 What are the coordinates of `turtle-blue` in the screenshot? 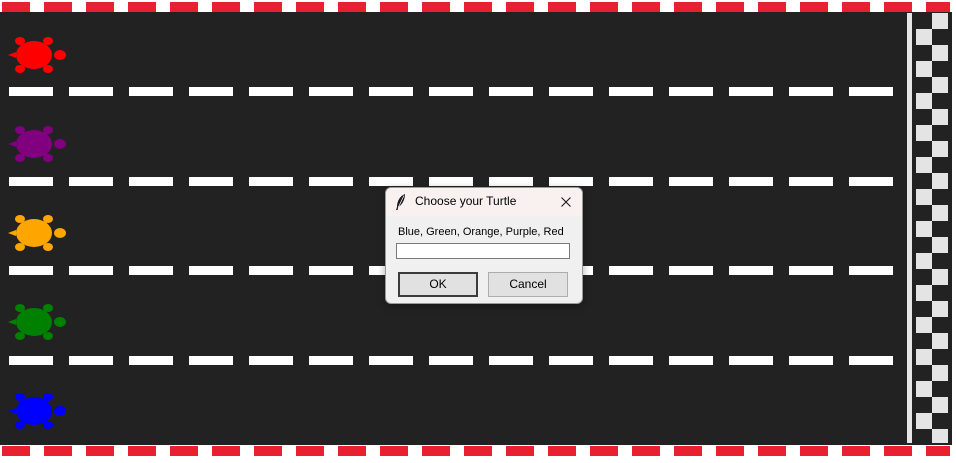 It's located at (37, 411).